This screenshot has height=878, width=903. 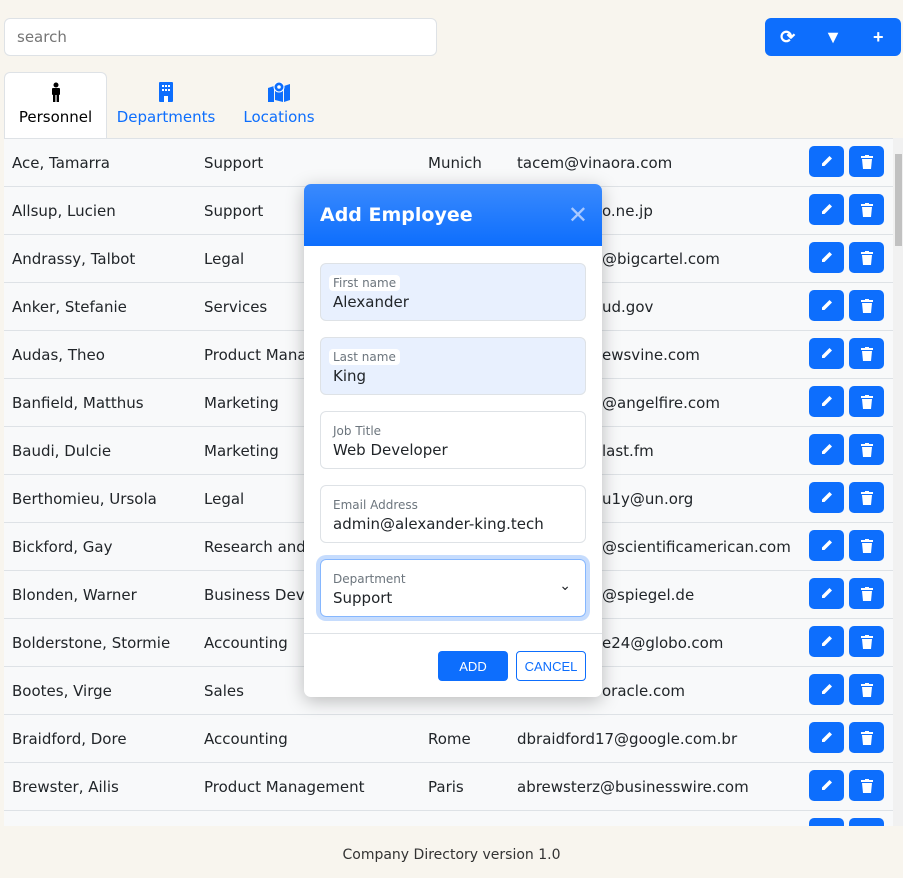 What do you see at coordinates (788, 37) in the screenshot?
I see `refresh-icon: ⟳` at bounding box center [788, 37].